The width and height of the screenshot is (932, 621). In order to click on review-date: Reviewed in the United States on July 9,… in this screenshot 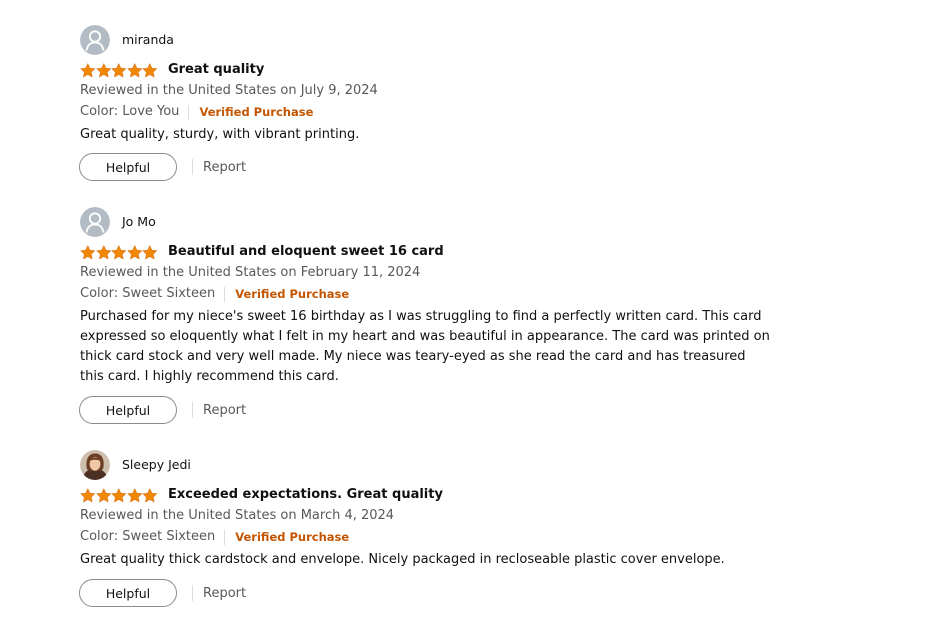, I will do `click(229, 90)`.